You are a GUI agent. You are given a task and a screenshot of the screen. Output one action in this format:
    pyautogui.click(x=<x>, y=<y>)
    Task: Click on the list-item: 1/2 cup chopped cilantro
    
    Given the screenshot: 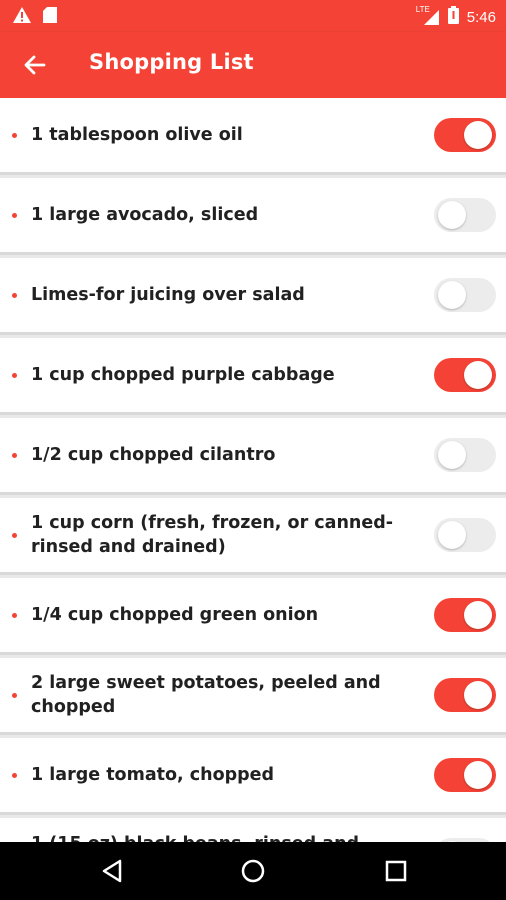 What is the action you would take?
    pyautogui.click(x=253, y=456)
    